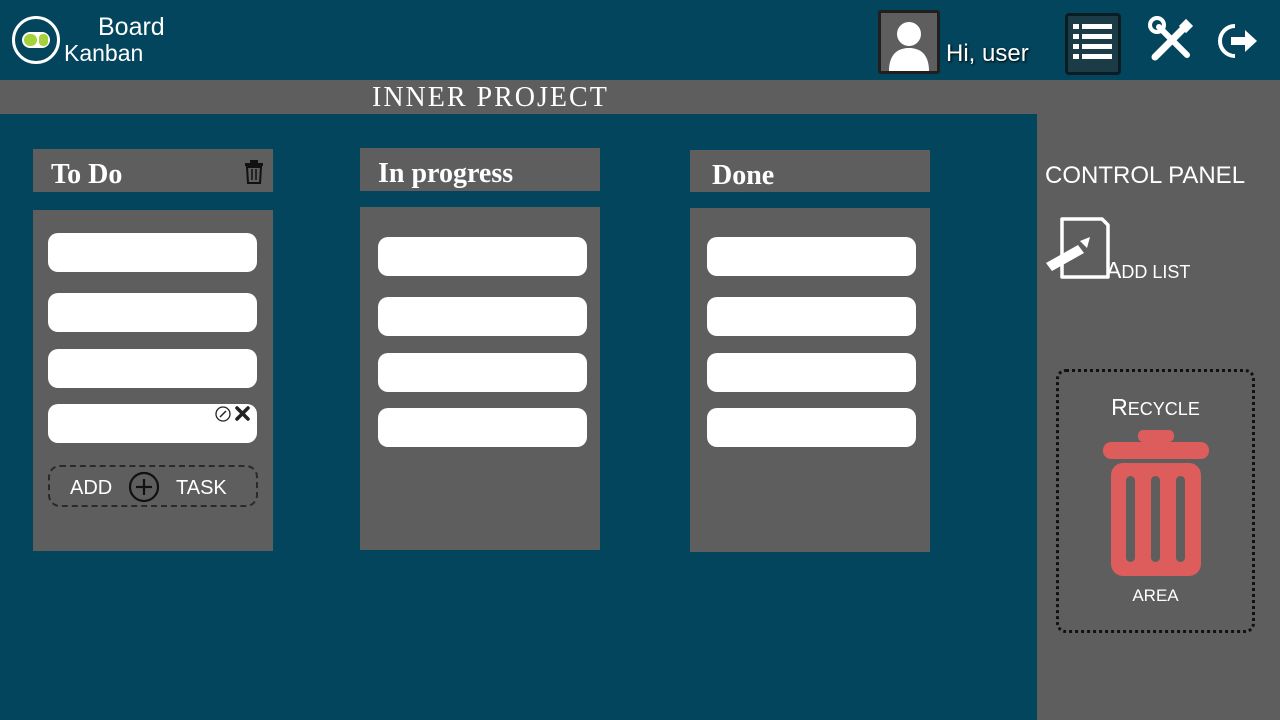 This screenshot has width=1280, height=720. I want to click on list-header-in-progress: In progress, so click(480, 169).